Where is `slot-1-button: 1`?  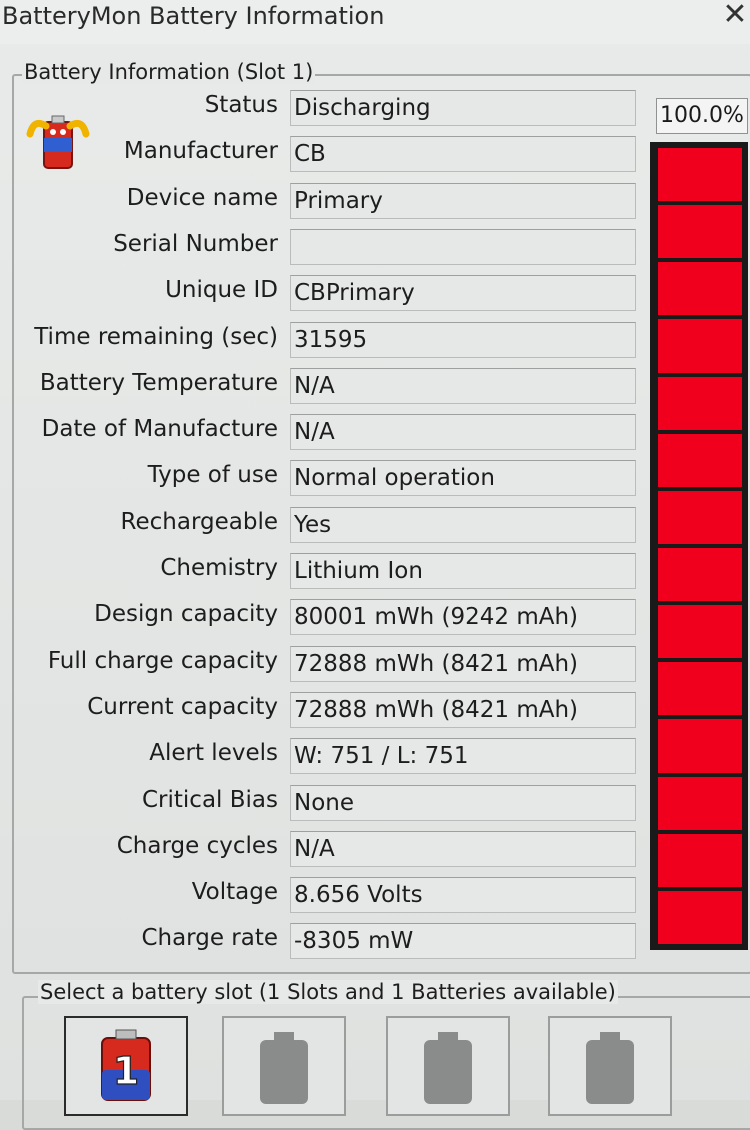
slot-1-button: 1 is located at coordinates (126, 1066).